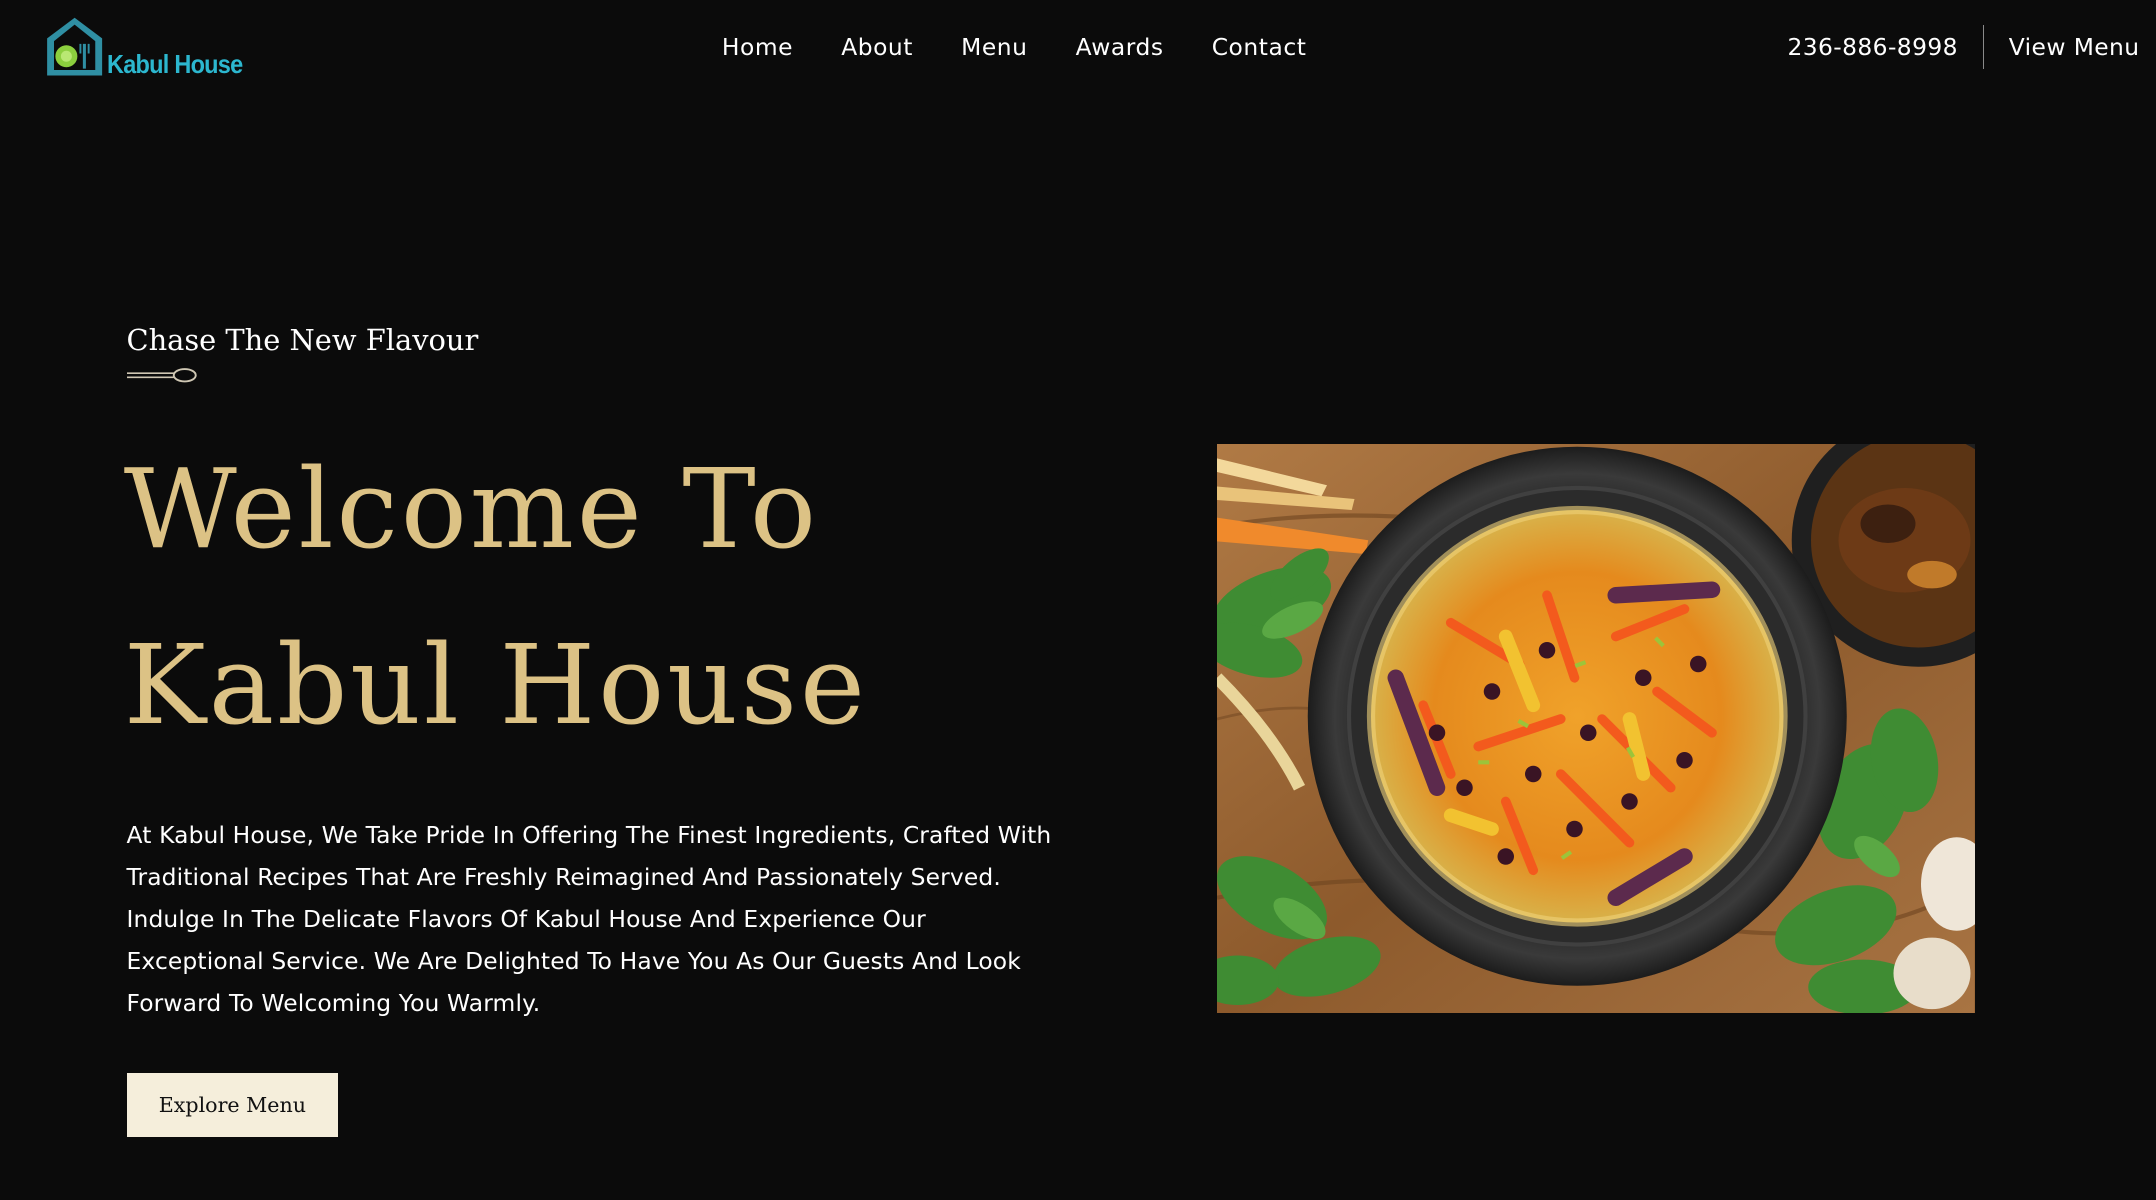  What do you see at coordinates (471, 508) in the screenshot?
I see `hero-title-line-1: Welcome To` at bounding box center [471, 508].